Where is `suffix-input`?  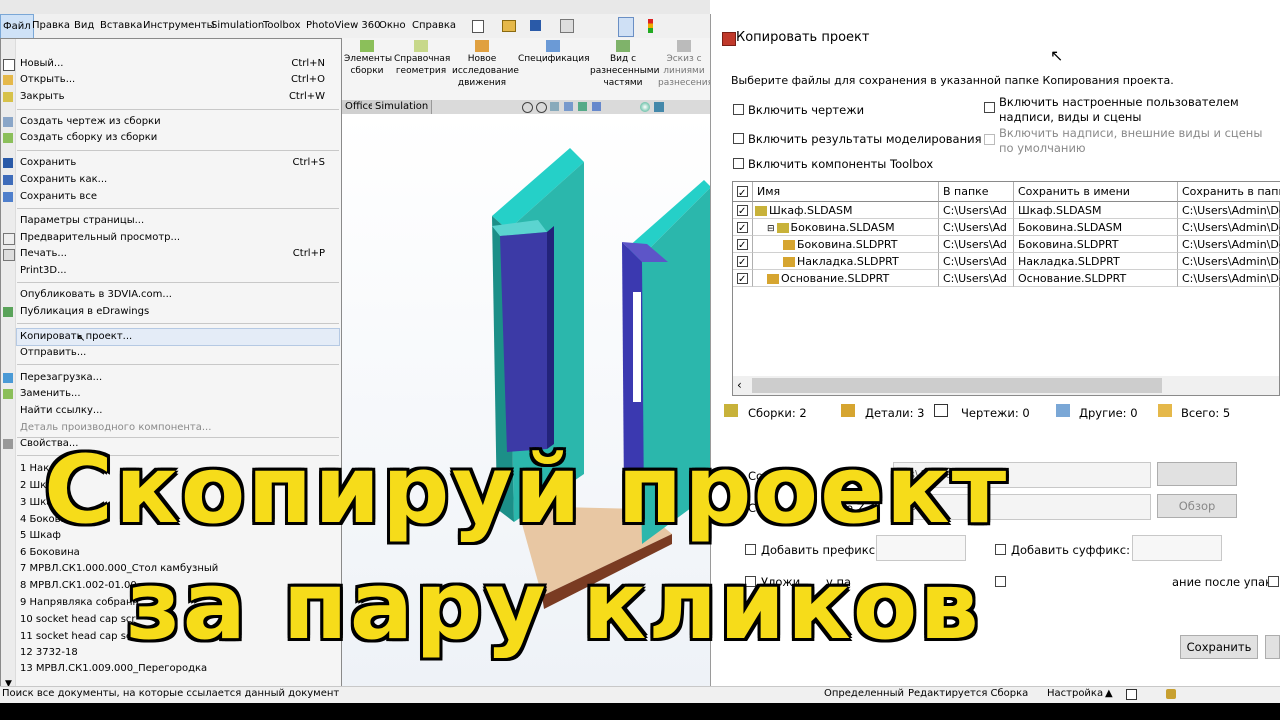 suffix-input is located at coordinates (1177, 548).